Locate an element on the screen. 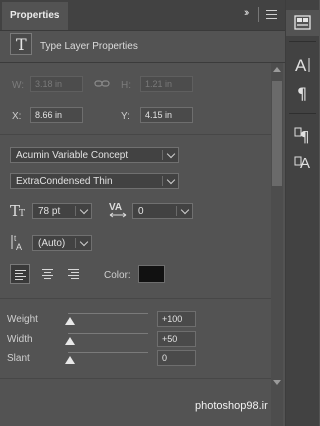 This screenshot has height=426, width=320. scroll-up-icon is located at coordinates (277, 69).